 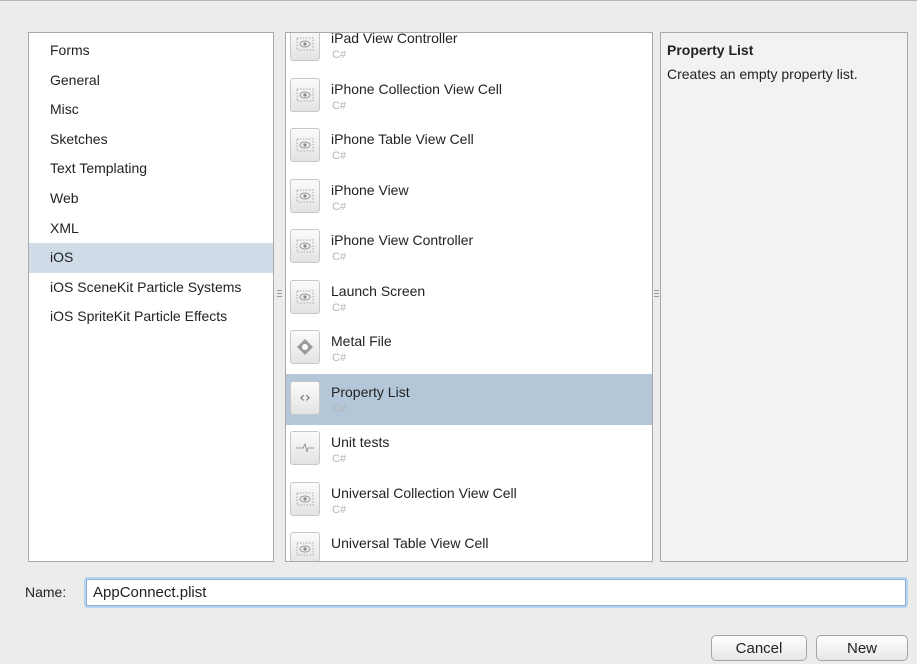 I want to click on name-label: Name:, so click(x=46, y=592).